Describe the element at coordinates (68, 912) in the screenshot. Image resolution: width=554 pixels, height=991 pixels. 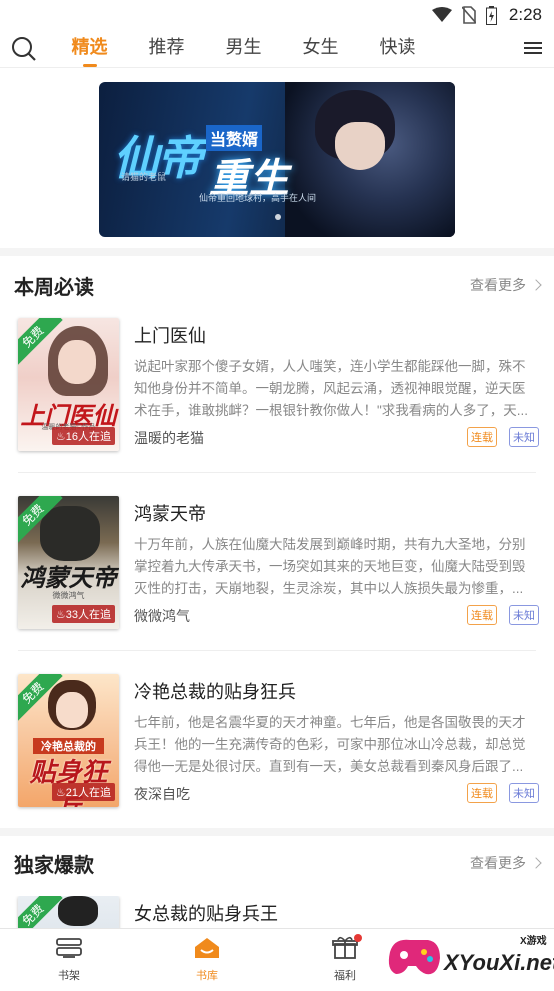
I see `book-cover: 免费` at that location.